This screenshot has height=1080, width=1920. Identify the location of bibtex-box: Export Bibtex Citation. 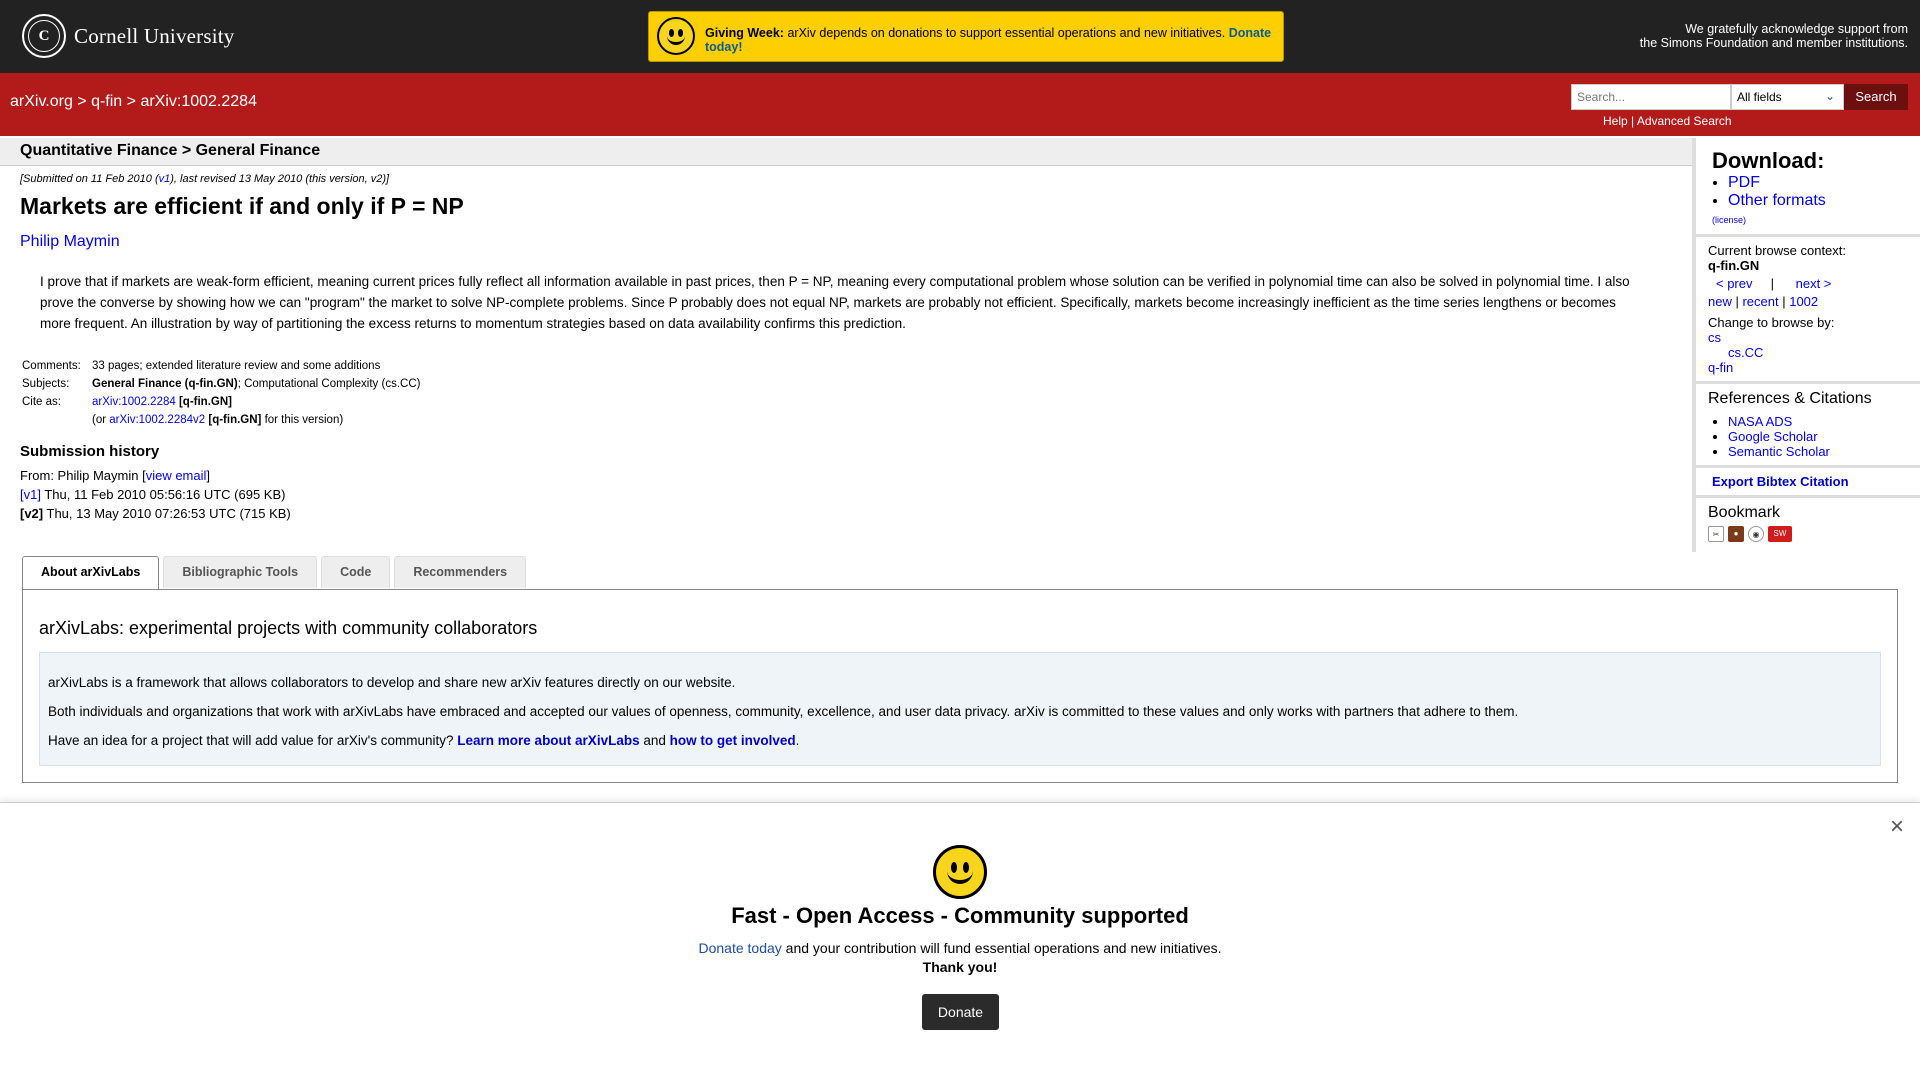
(1808, 483).